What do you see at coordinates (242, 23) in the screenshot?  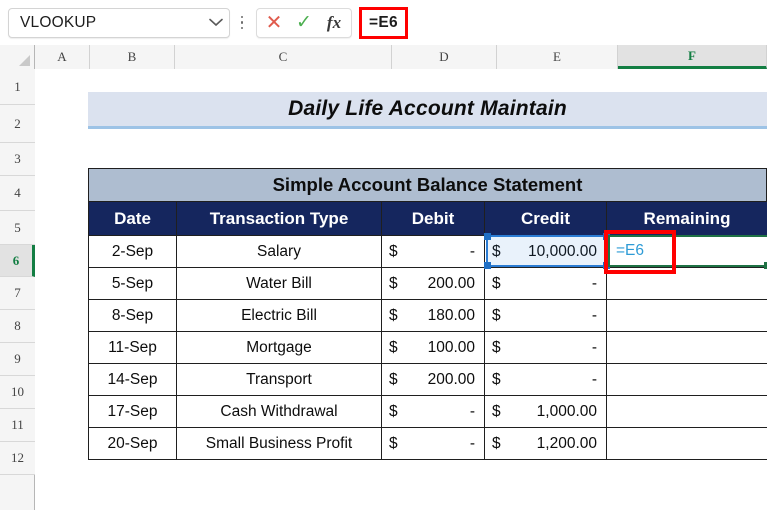 I see `more-options-icon` at bounding box center [242, 23].